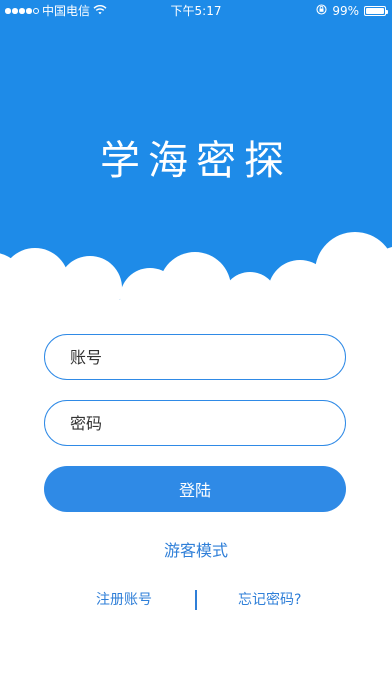  I want to click on account-field, so click(195, 357).